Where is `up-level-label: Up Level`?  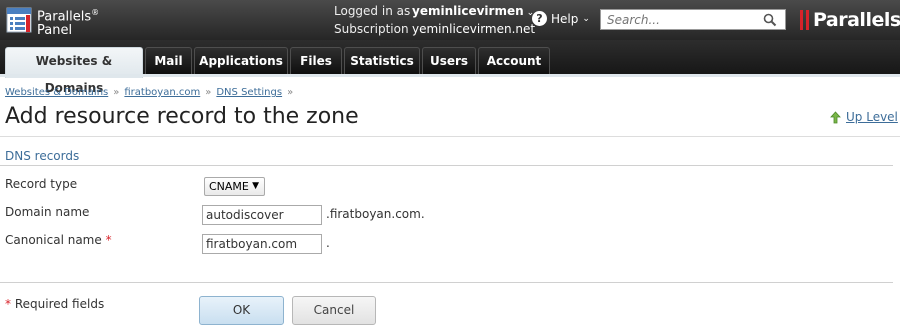
up-level-label: Up Level is located at coordinates (872, 117).